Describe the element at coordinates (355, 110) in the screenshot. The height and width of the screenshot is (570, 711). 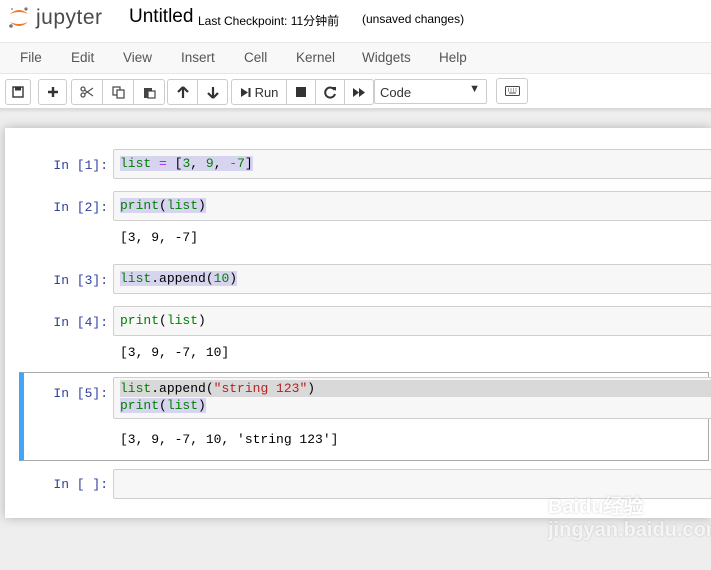
I see `header-shadow` at that location.